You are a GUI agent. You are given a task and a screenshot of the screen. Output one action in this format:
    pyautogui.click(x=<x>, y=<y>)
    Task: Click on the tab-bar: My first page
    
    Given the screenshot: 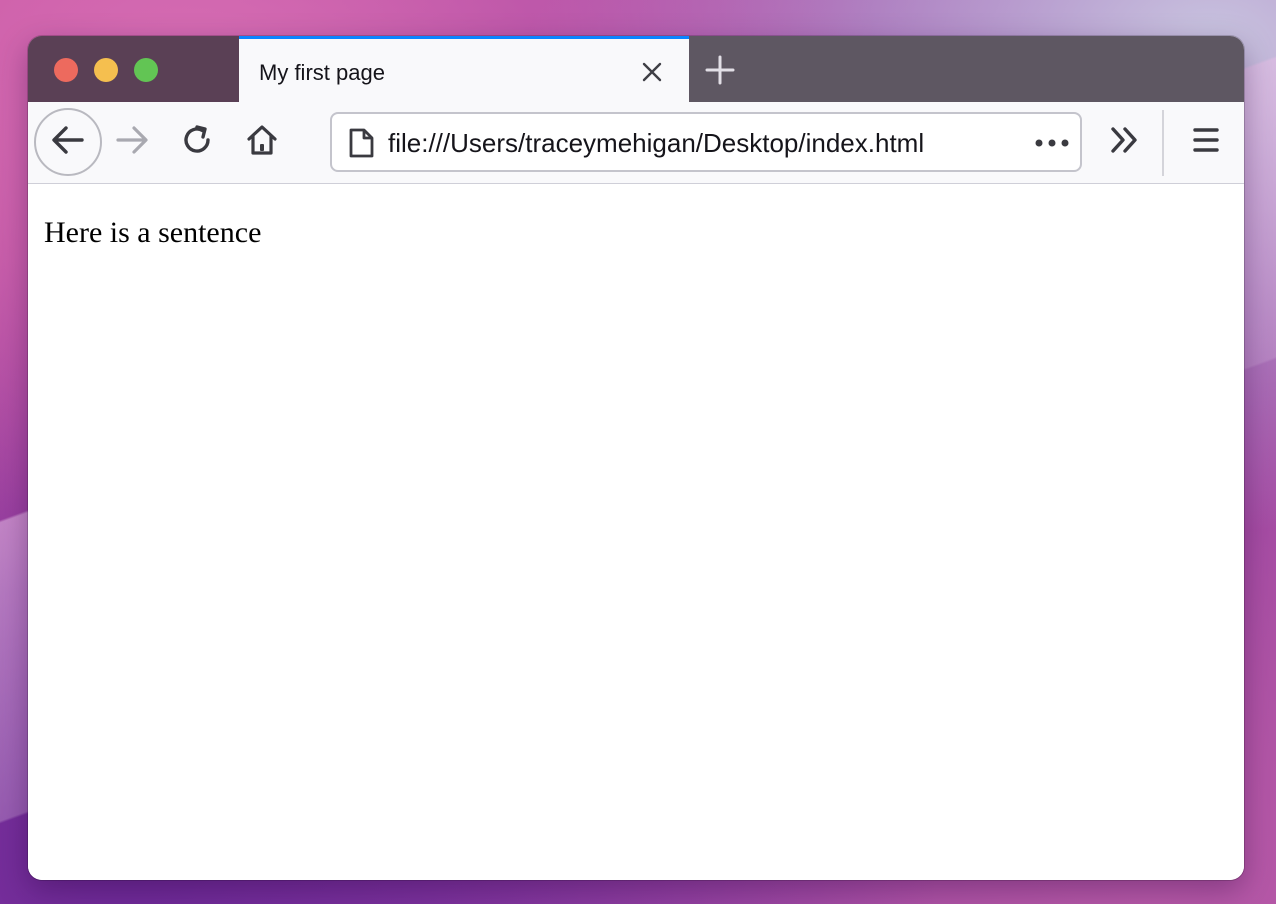 What is the action you would take?
    pyautogui.click(x=636, y=69)
    